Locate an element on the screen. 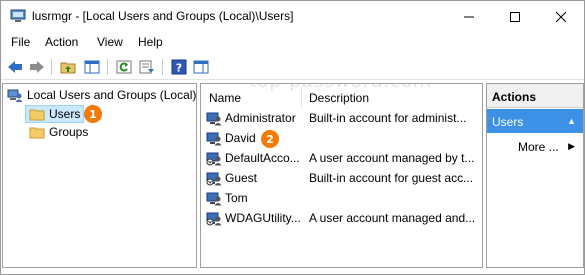 The height and width of the screenshot is (275, 585). show-hide-action-pane-button is located at coordinates (201, 67).